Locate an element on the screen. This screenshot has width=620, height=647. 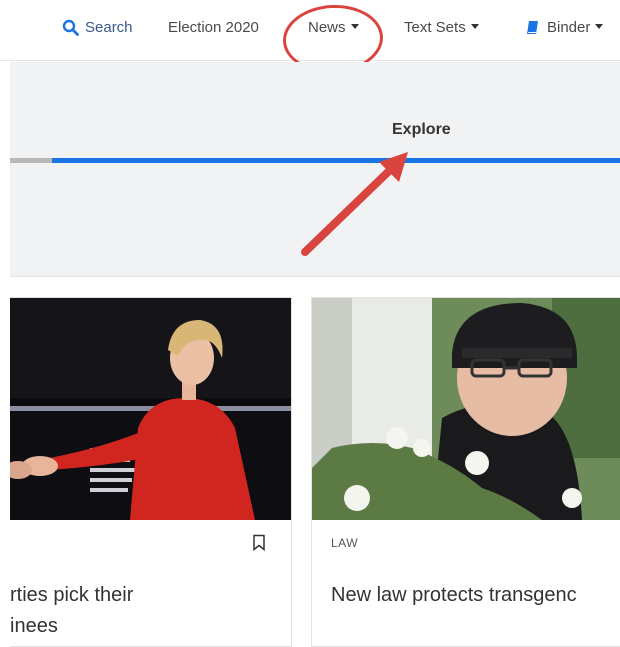
nav-news-label: News is located at coordinates (327, 27).